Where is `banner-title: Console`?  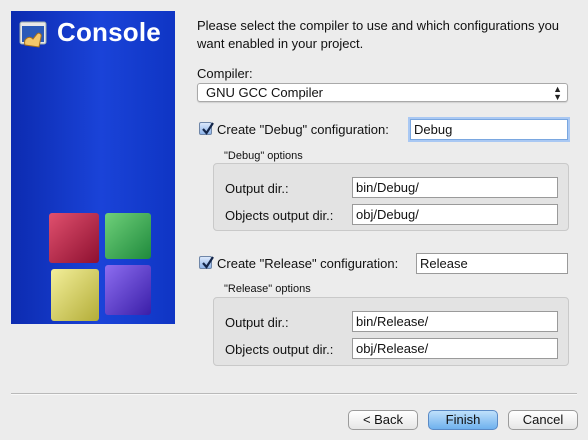 banner-title: Console is located at coordinates (109, 32).